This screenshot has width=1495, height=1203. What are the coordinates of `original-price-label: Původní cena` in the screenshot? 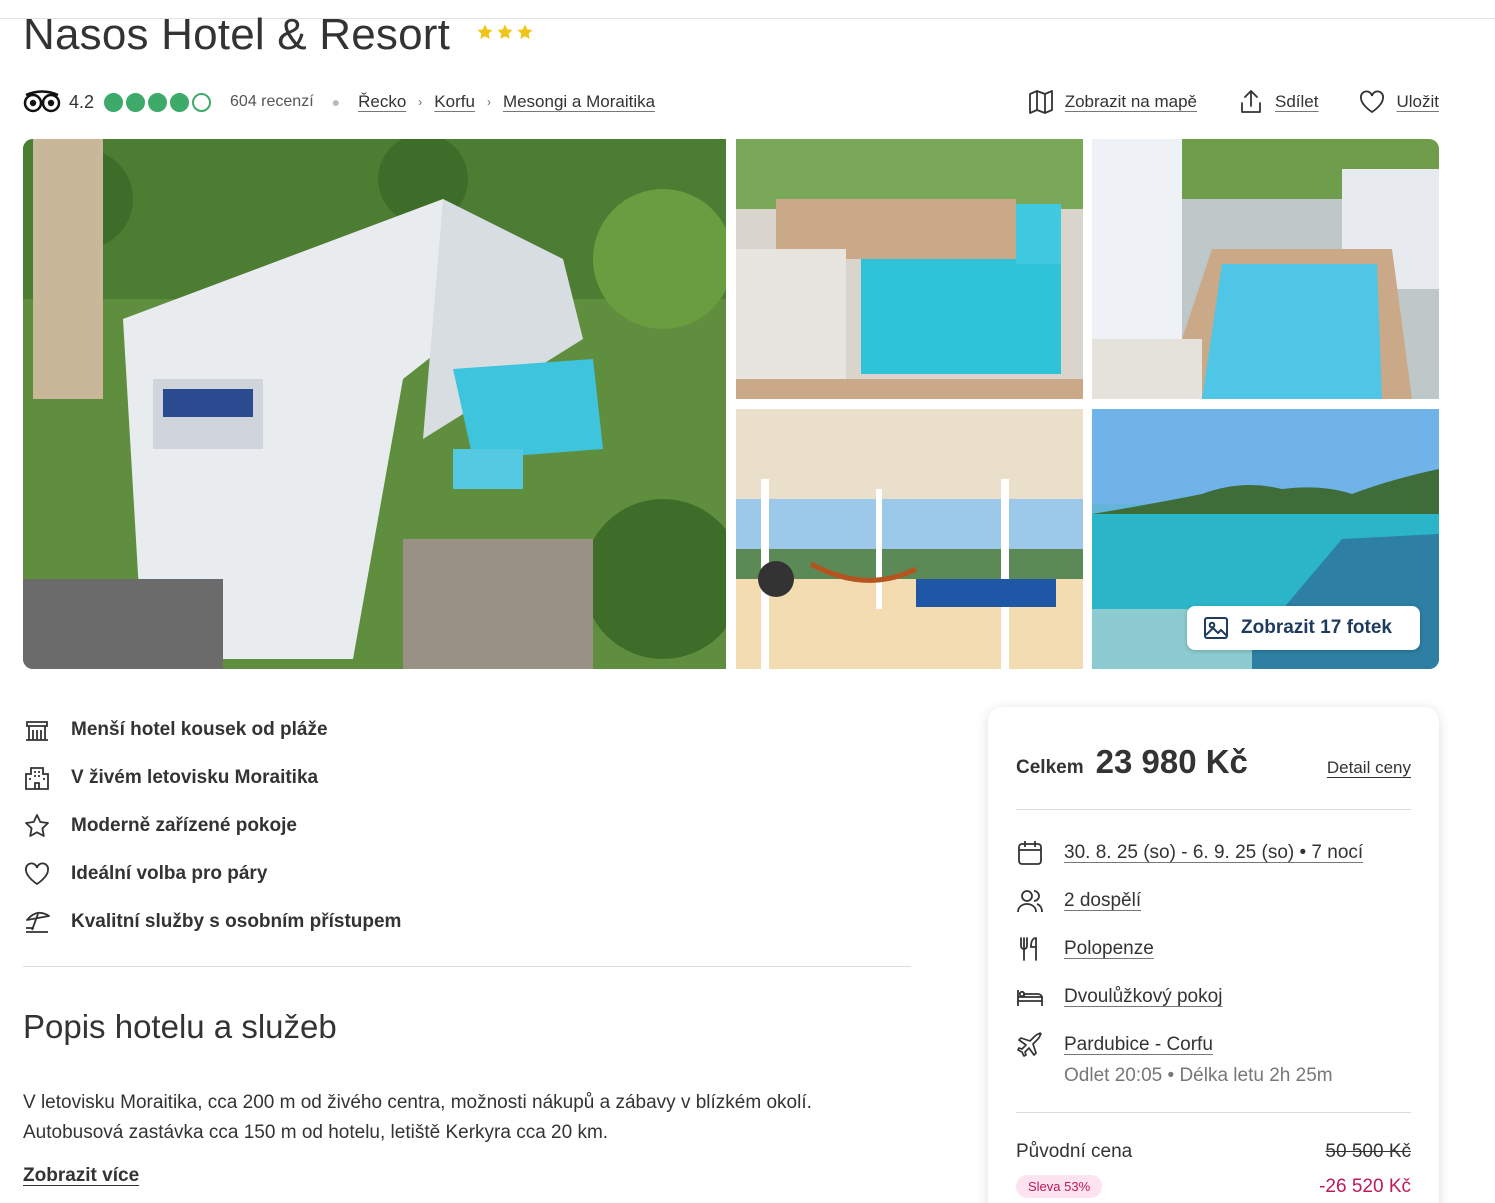 It's located at (1074, 1151).